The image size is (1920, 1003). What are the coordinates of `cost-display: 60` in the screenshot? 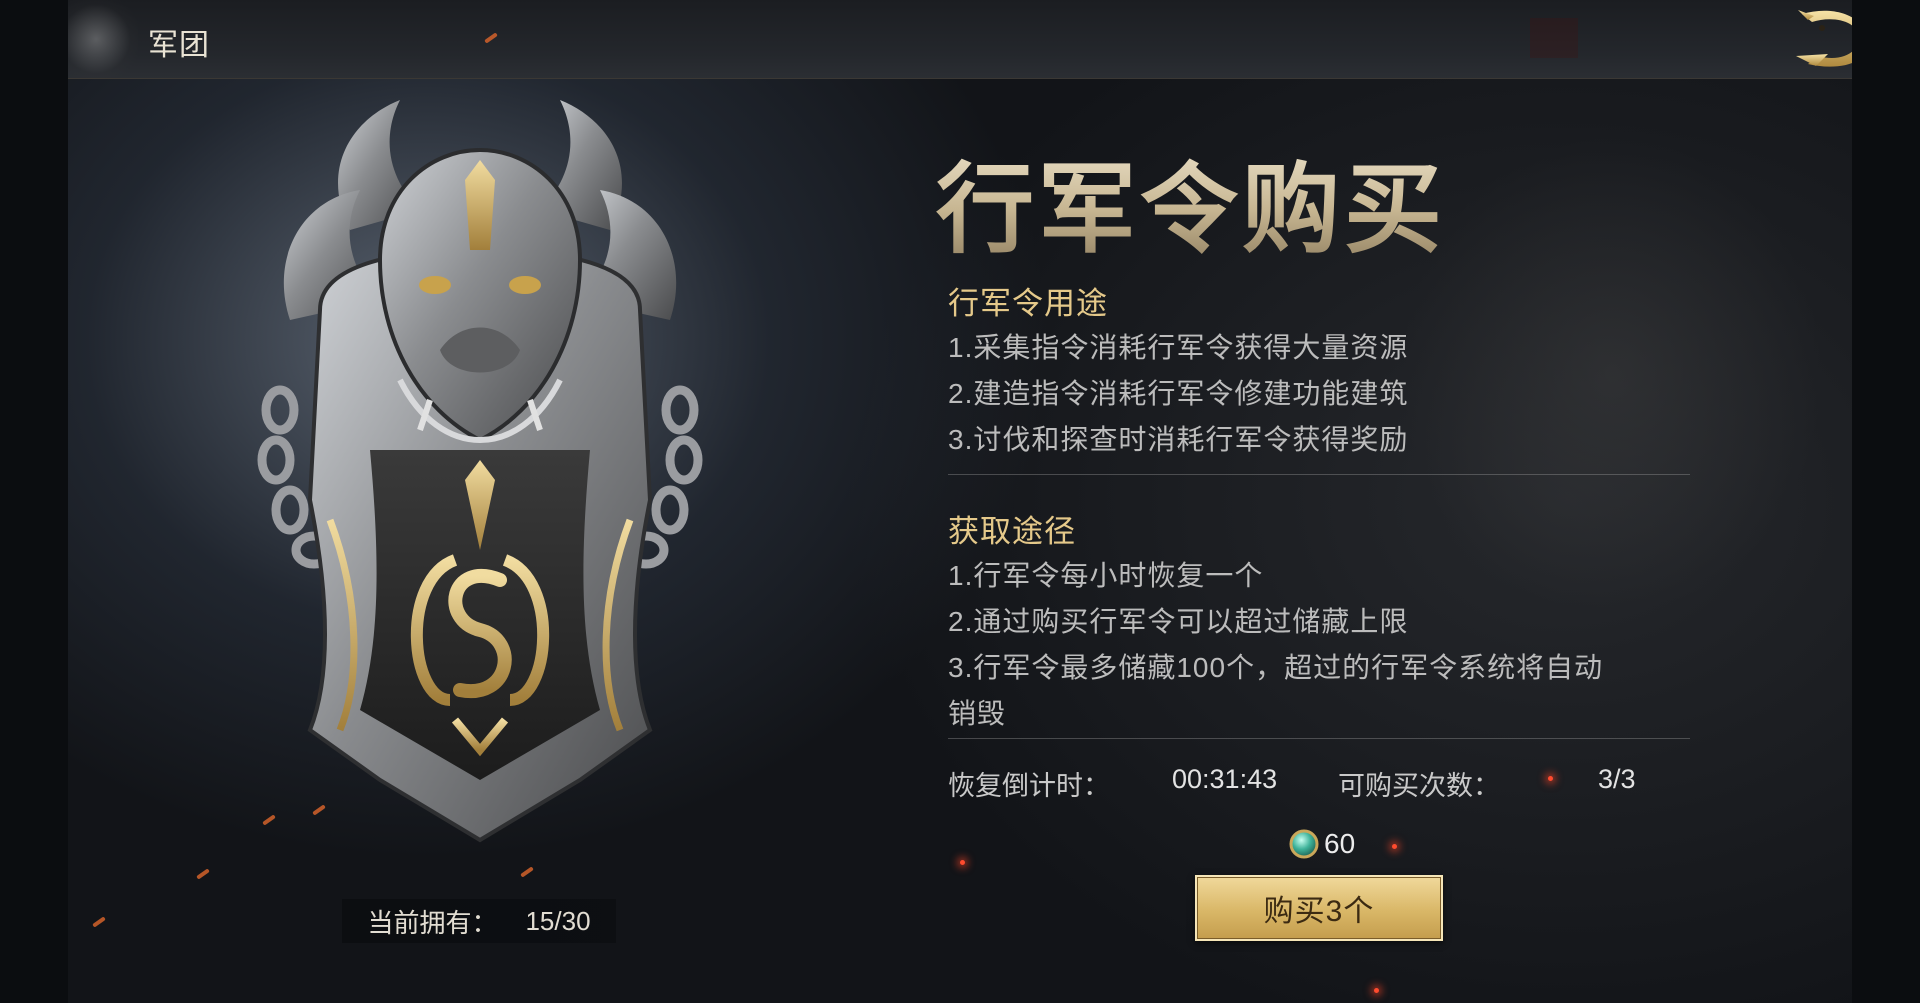 It's located at (1321, 844).